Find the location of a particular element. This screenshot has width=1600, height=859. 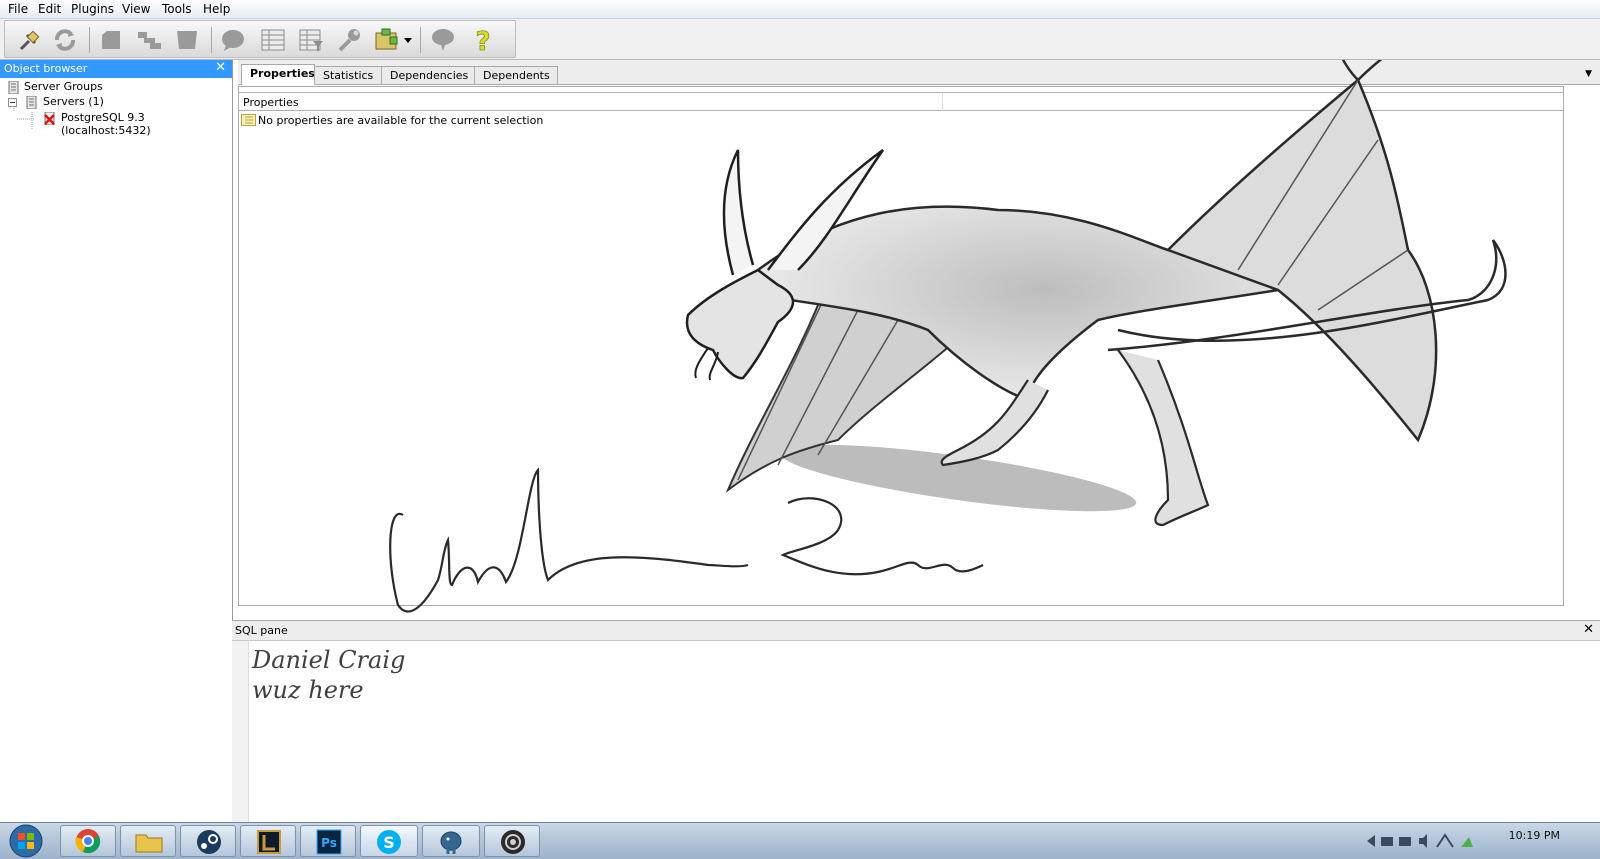

sql-pane-title: SQL pane is located at coordinates (261, 630).